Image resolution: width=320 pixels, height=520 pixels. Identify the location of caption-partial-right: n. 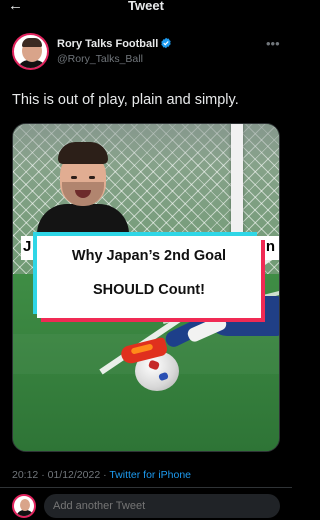
(270, 246).